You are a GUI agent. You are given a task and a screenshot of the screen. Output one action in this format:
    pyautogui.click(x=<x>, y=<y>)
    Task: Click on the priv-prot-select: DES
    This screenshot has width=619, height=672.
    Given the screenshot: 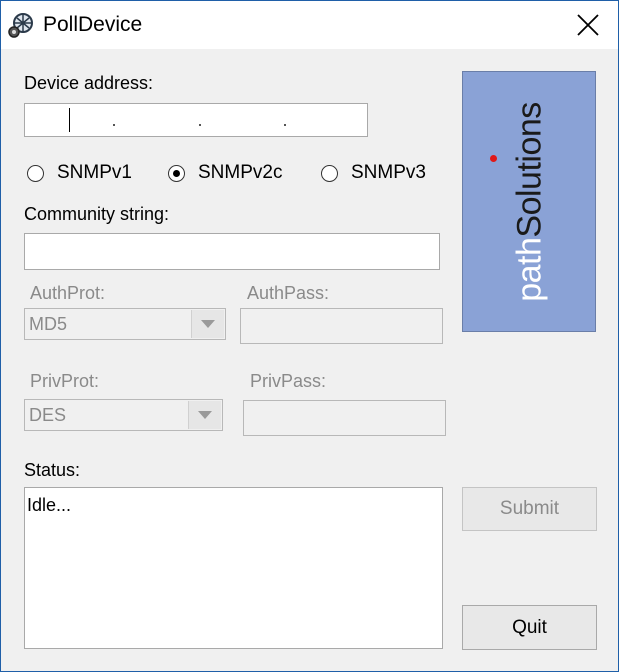 What is the action you would take?
    pyautogui.click(x=123, y=415)
    